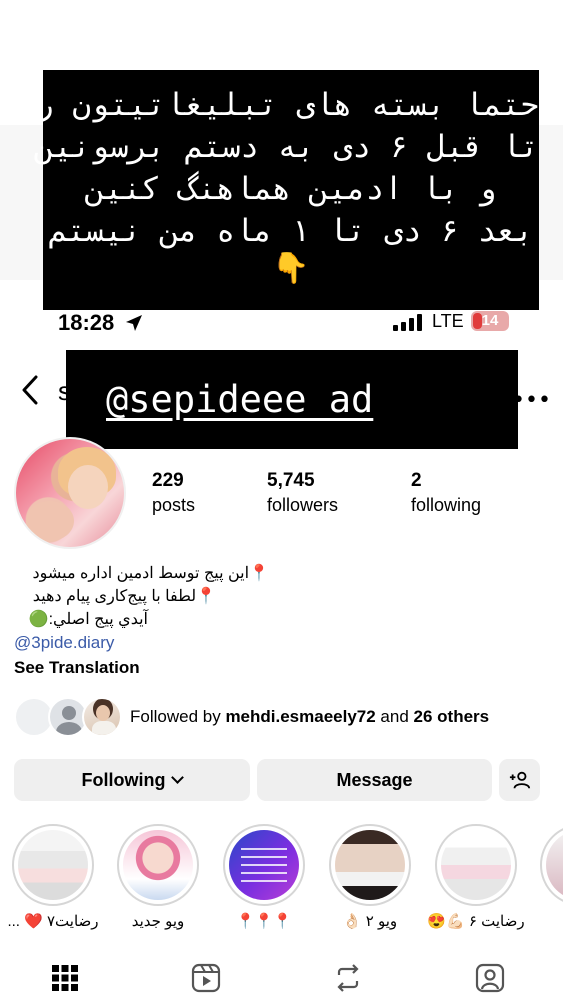 Image resolution: width=563 pixels, height=1000 pixels. What do you see at coordinates (123, 780) in the screenshot?
I see `following-button-label: Following` at bounding box center [123, 780].